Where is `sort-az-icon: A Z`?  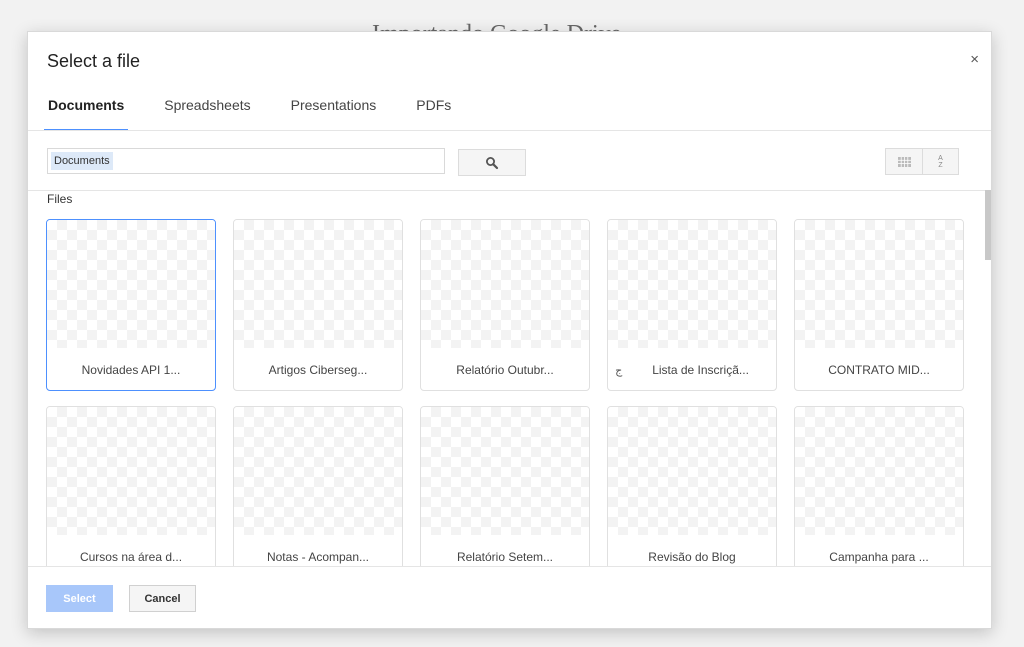
sort-az-icon: A Z is located at coordinates (940, 161).